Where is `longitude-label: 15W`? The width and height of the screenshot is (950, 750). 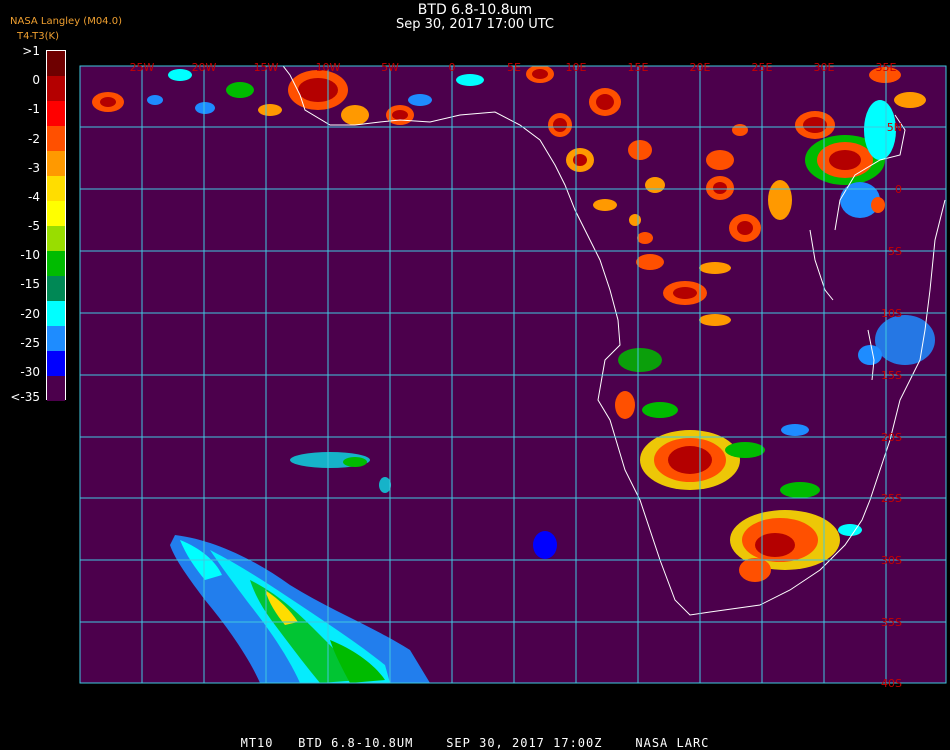 longitude-label: 15W is located at coordinates (266, 67).